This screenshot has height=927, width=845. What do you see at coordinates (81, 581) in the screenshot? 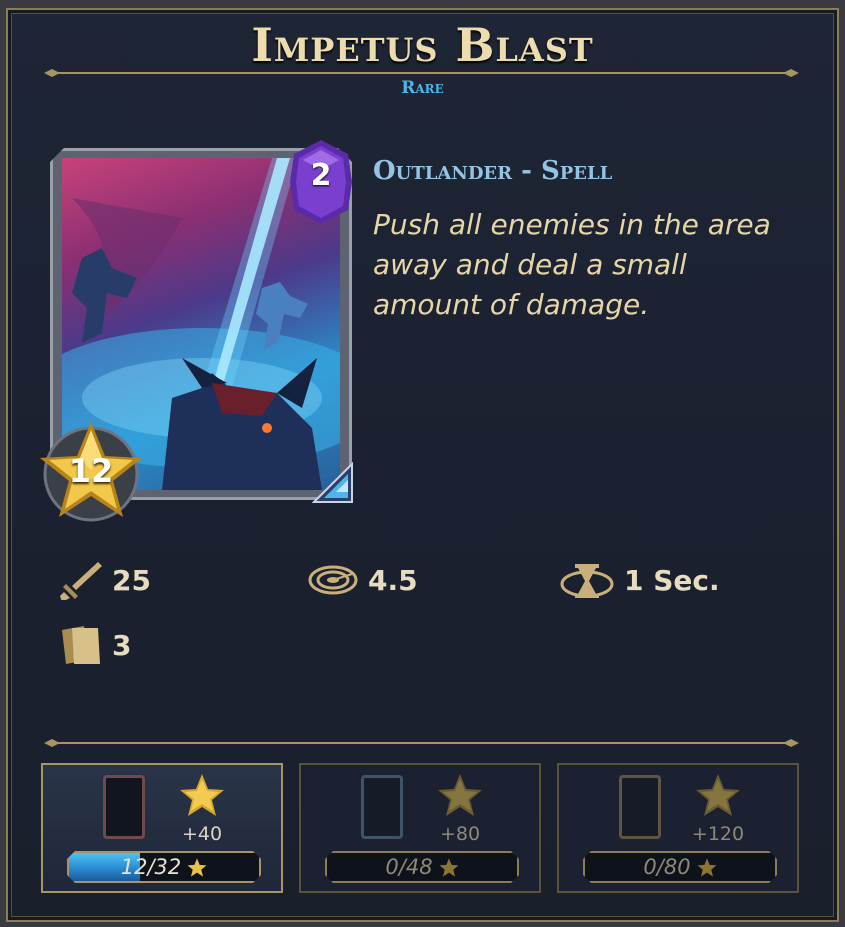
I see `sword-icon` at bounding box center [81, 581].